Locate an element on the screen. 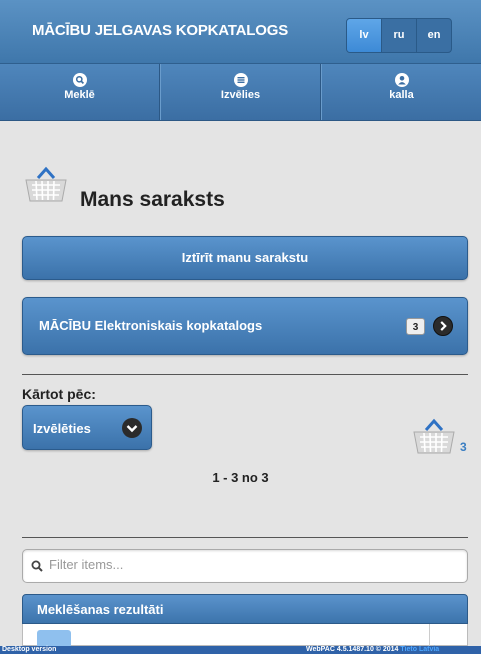 The image size is (481, 654). nav-user: kalla is located at coordinates (401, 92).